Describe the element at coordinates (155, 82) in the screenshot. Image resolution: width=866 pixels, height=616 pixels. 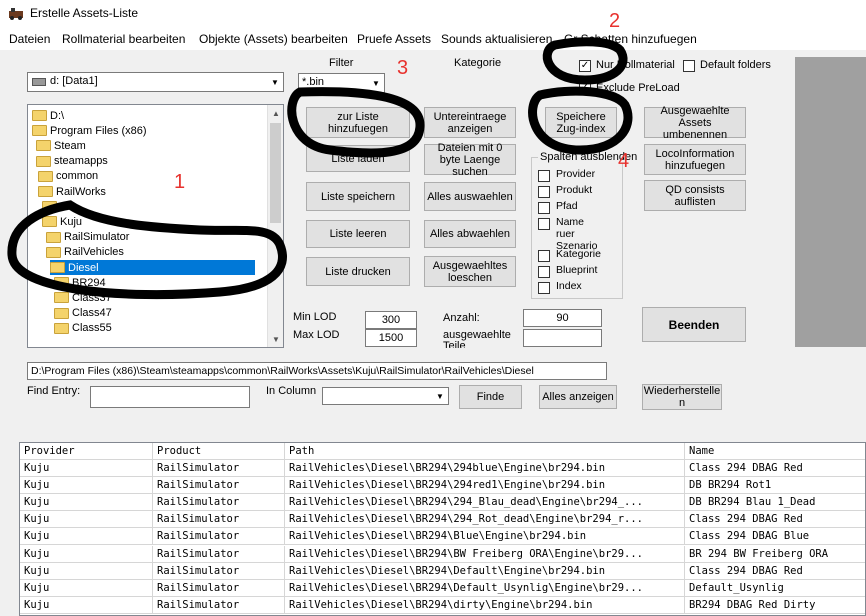
I see `drive-select: d: [Data1] ▼` at that location.